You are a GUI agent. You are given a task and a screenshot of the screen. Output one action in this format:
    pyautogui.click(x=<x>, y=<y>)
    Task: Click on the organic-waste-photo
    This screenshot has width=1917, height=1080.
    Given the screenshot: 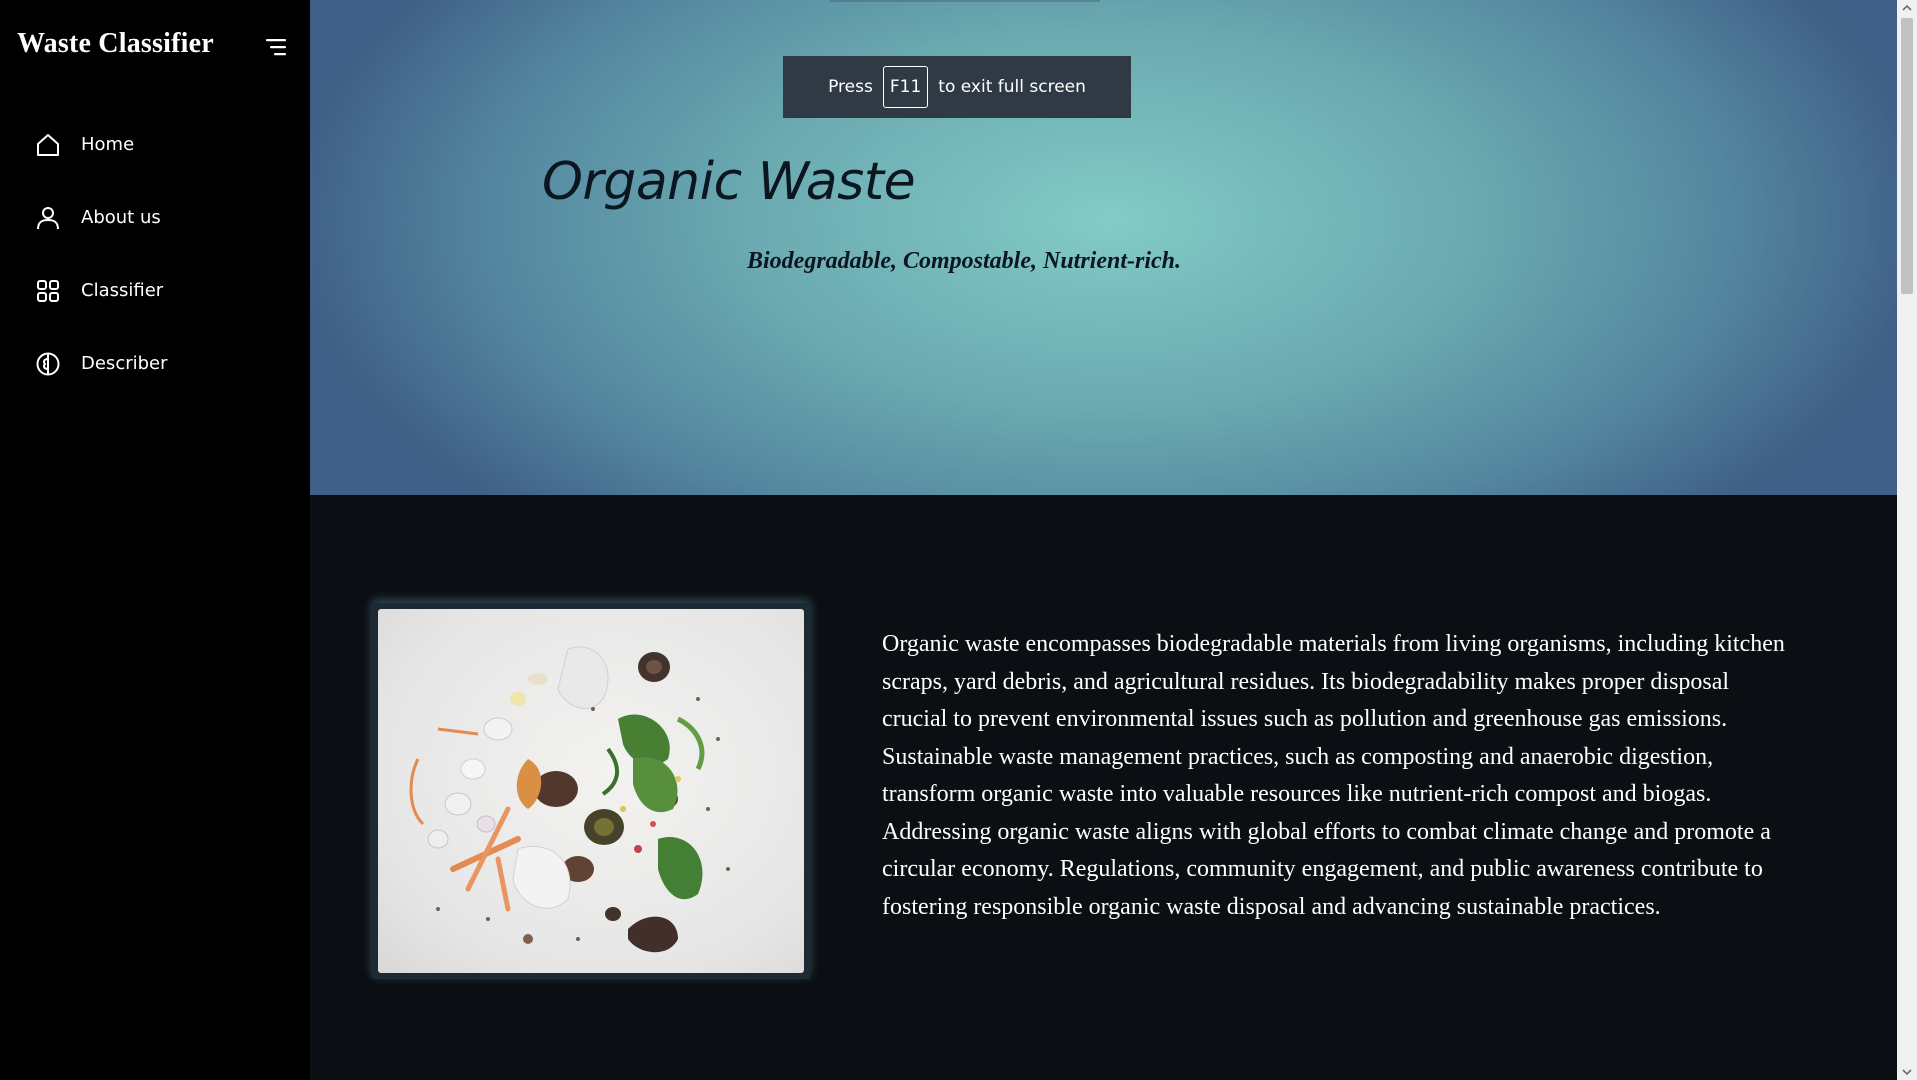 What is the action you would take?
    pyautogui.click(x=591, y=791)
    